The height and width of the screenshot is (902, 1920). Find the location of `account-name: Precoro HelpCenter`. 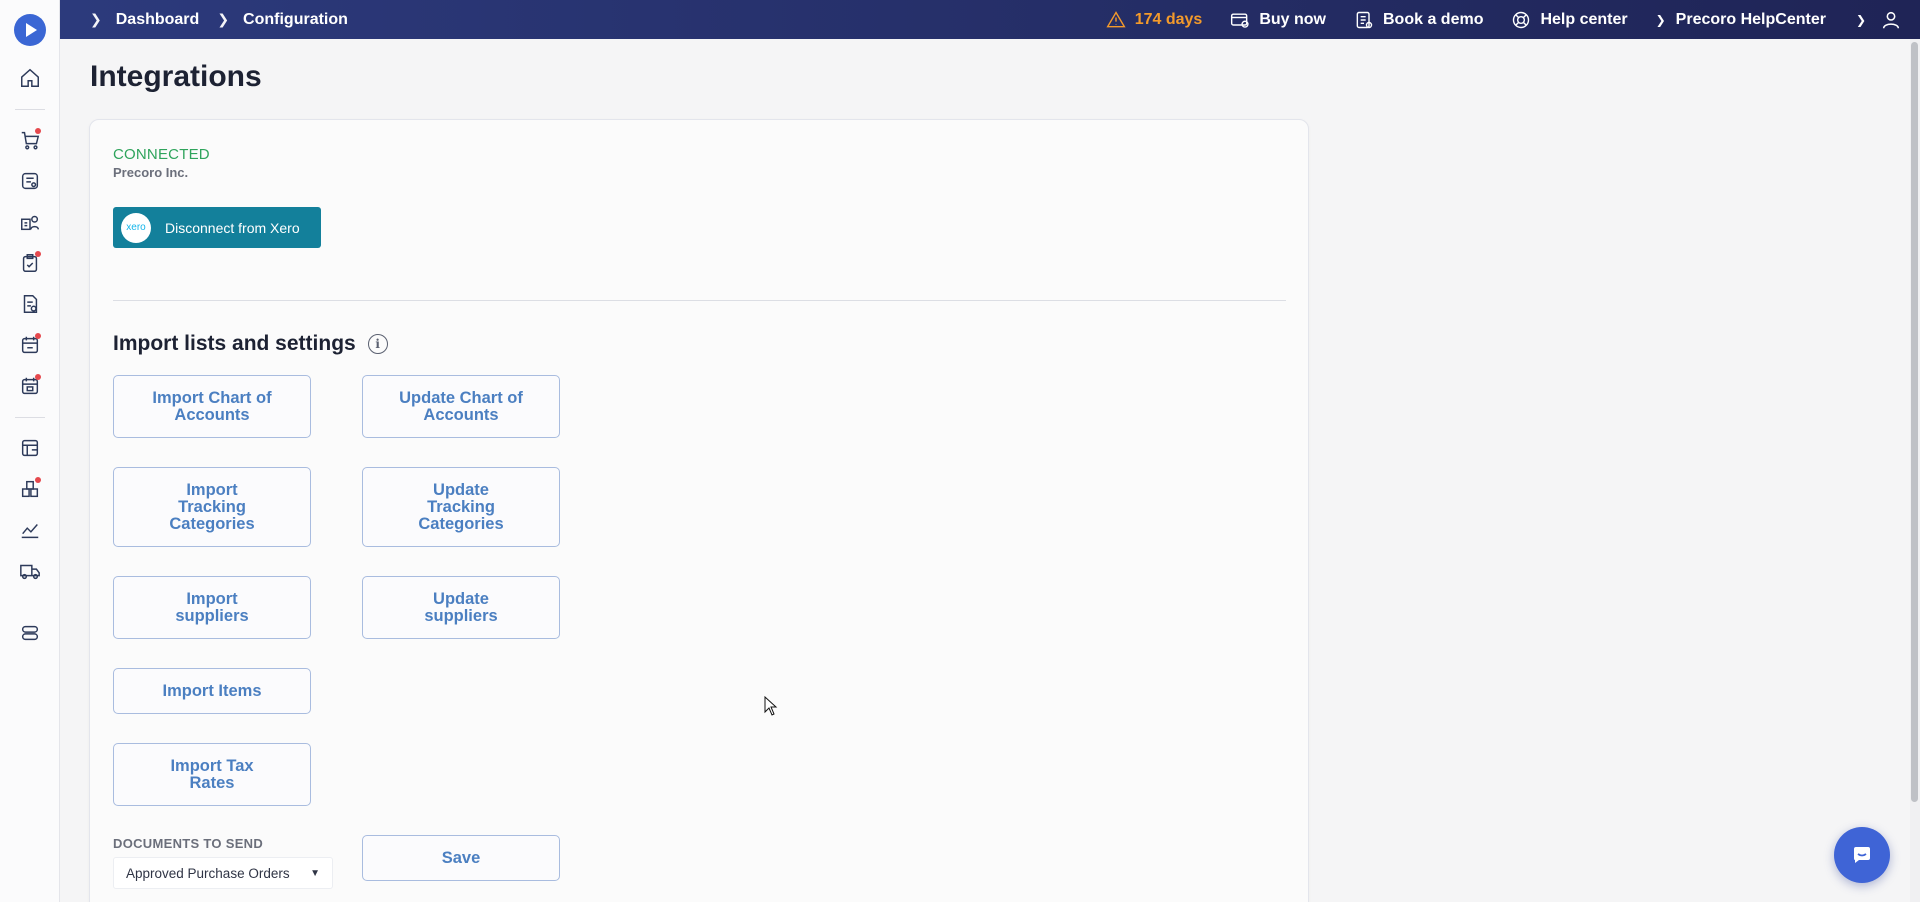

account-name: Precoro HelpCenter is located at coordinates (1750, 19).